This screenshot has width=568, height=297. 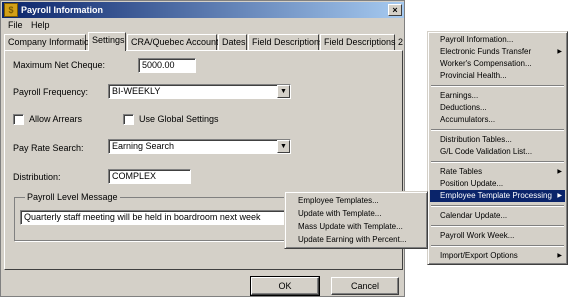 What do you see at coordinates (203, 25) in the screenshot?
I see `menu-bar: File Help` at bounding box center [203, 25].